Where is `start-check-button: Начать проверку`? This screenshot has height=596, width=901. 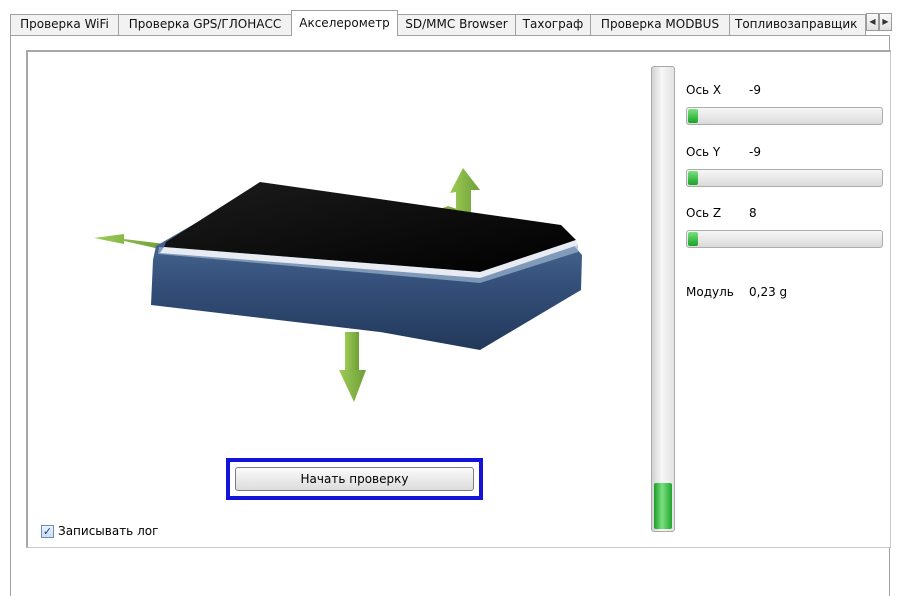 start-check-button: Начать проверку is located at coordinates (354, 479).